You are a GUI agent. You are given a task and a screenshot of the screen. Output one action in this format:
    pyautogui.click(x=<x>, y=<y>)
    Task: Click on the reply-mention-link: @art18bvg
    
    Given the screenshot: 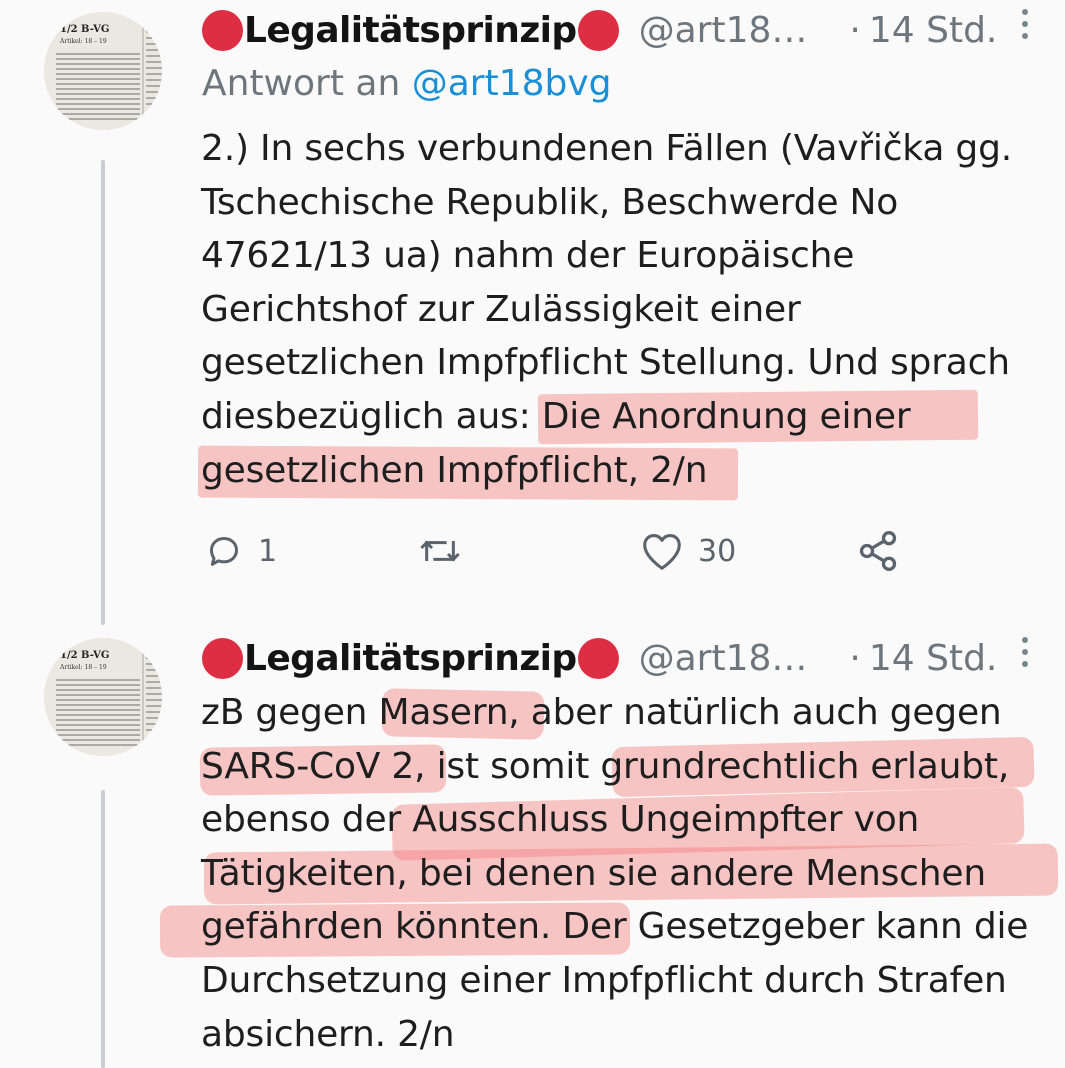 What is the action you would take?
    pyautogui.click(x=512, y=83)
    